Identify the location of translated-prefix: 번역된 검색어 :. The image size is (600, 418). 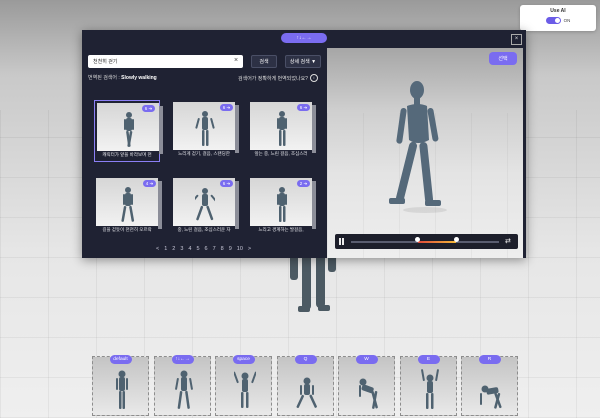
(104, 78).